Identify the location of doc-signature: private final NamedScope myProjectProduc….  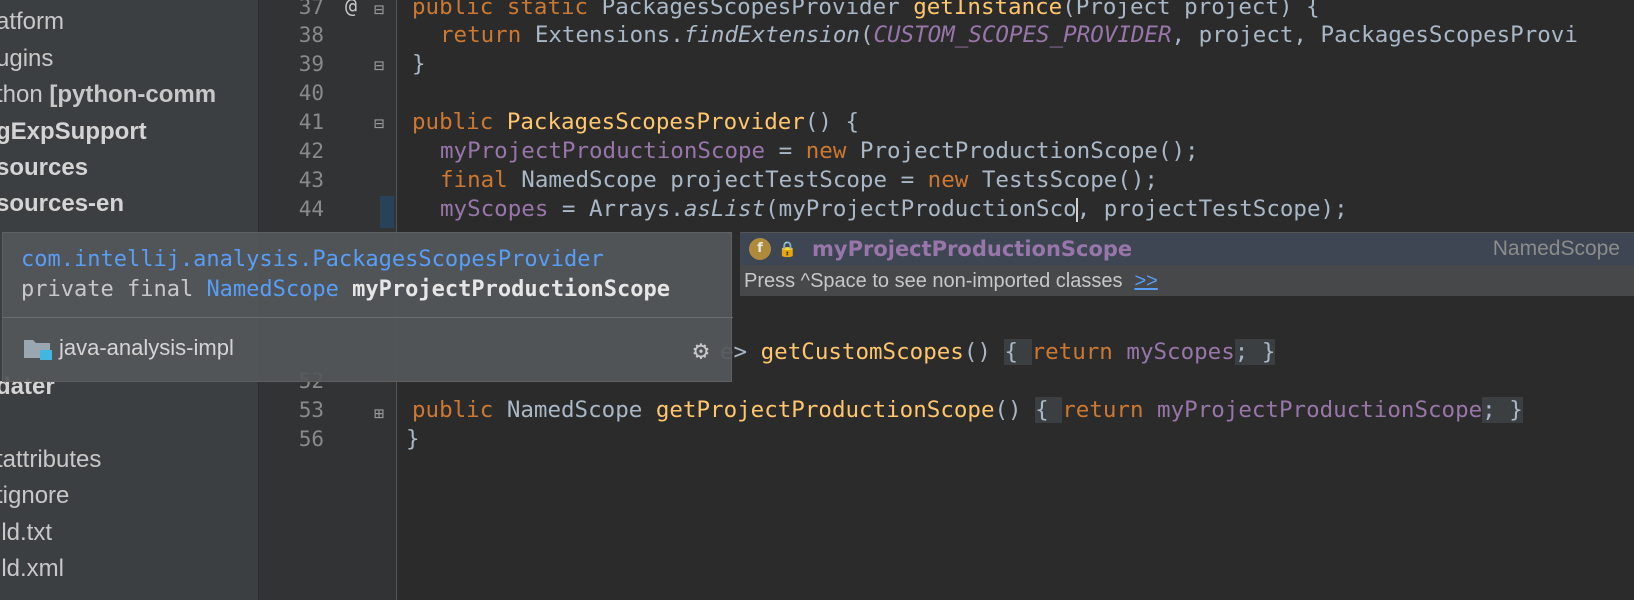
(346, 289).